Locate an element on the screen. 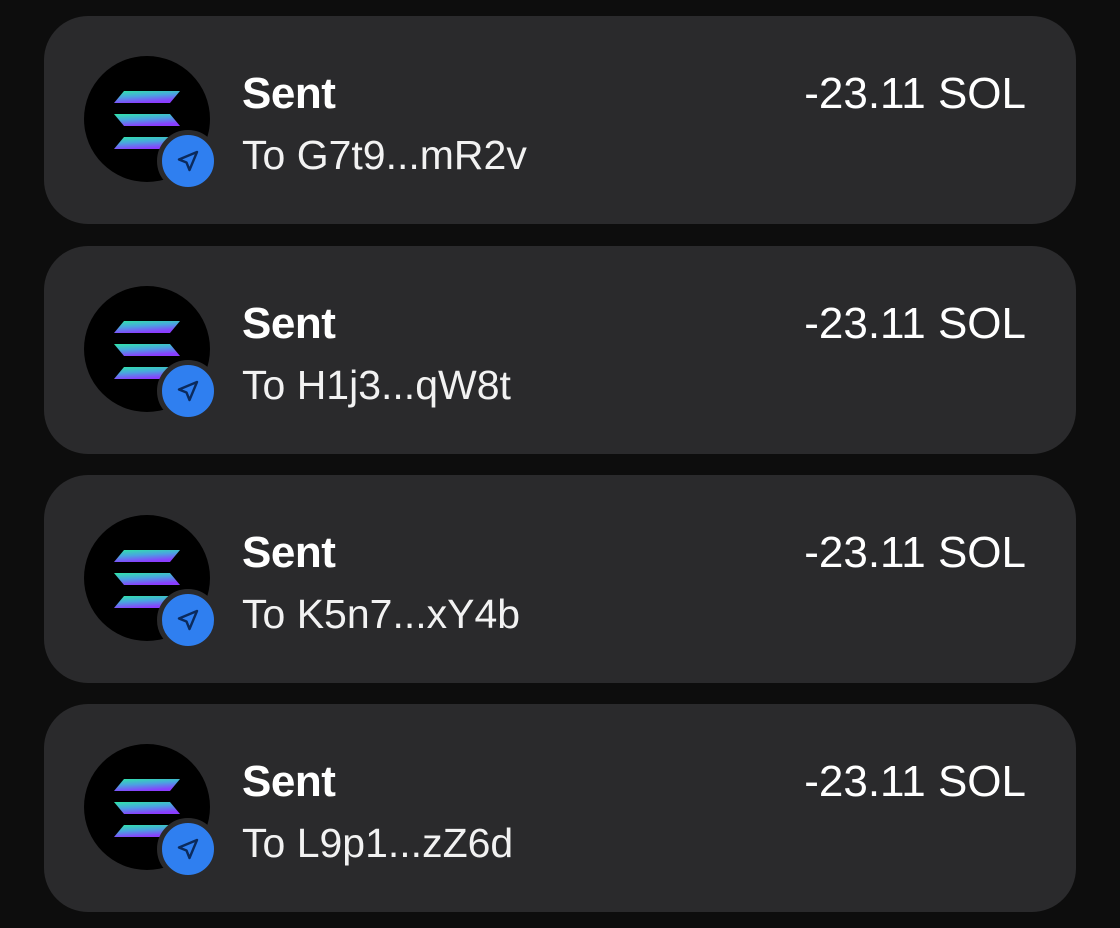 The height and width of the screenshot is (928, 1120). transaction-recipient: To G7t9...mR2v is located at coordinates (384, 155).